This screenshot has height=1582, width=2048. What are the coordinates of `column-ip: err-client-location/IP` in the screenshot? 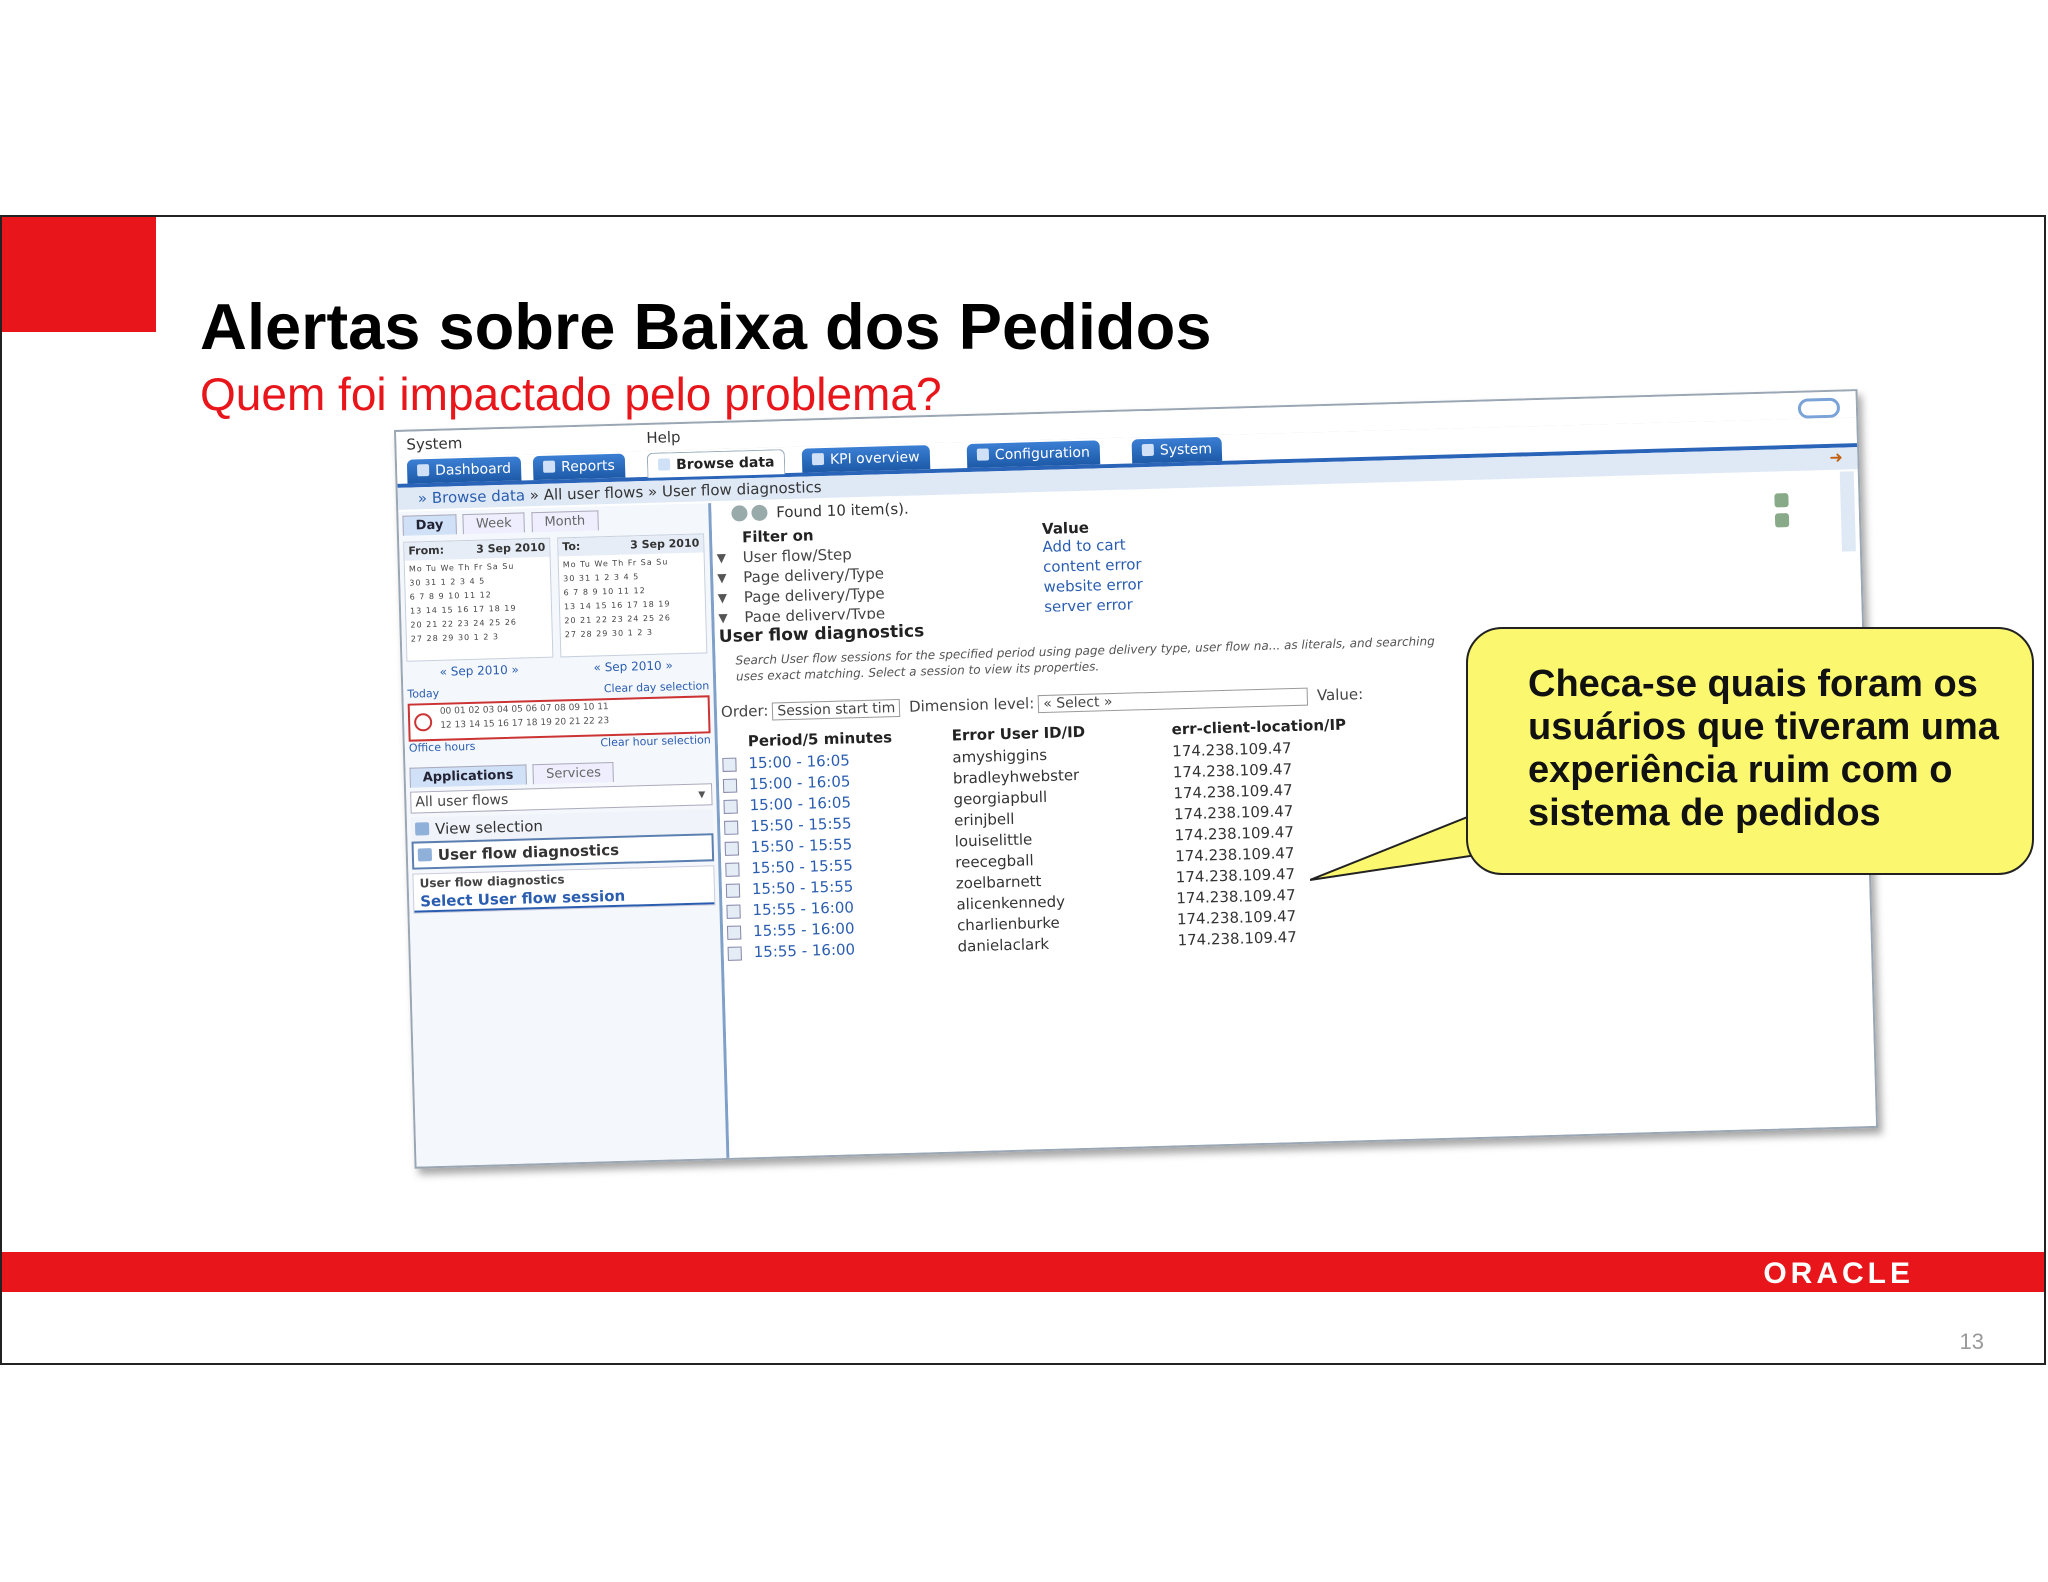 It's located at (1258, 727).